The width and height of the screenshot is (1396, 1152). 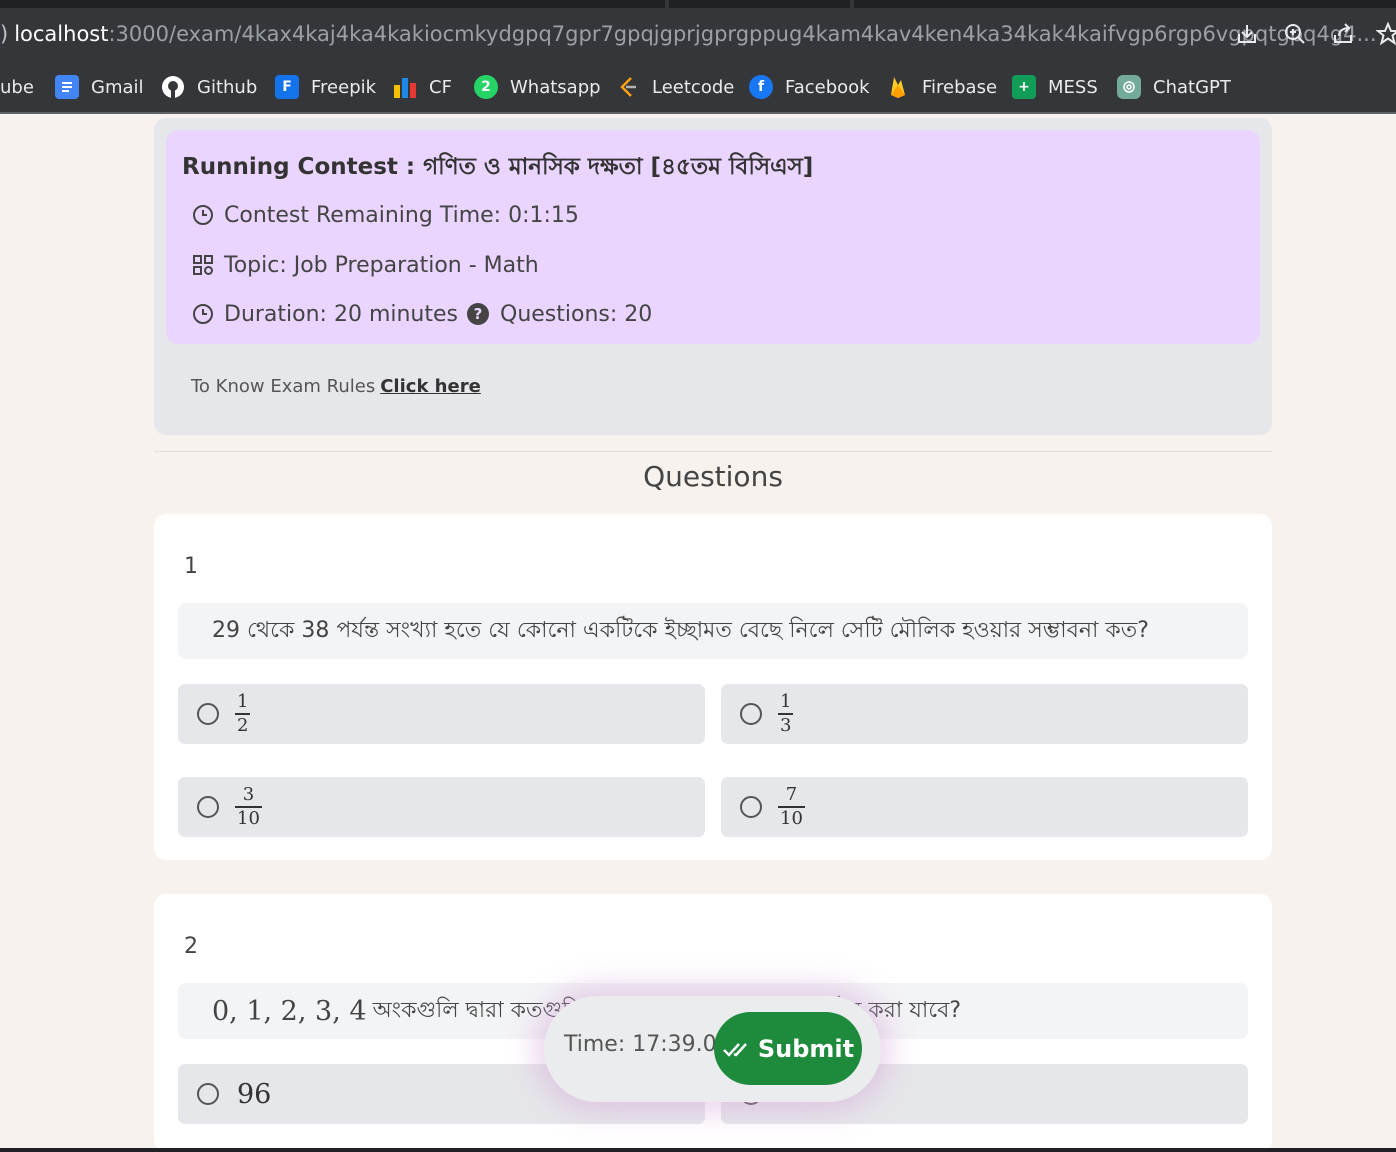 I want to click on sheets-plus-icon: +, so click(x=1024, y=87).